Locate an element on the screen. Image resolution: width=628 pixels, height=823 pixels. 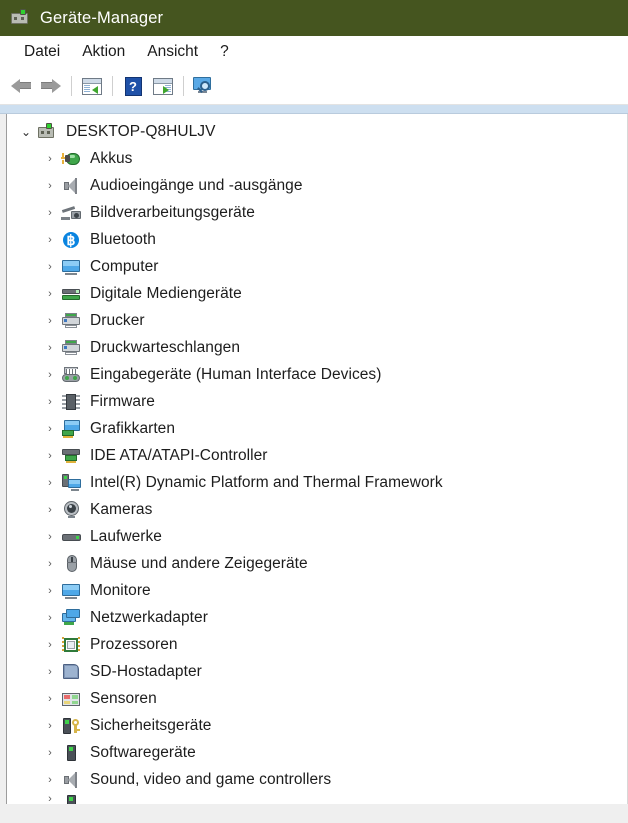
tree-item: › Sensoren is located at coordinates (317, 698).